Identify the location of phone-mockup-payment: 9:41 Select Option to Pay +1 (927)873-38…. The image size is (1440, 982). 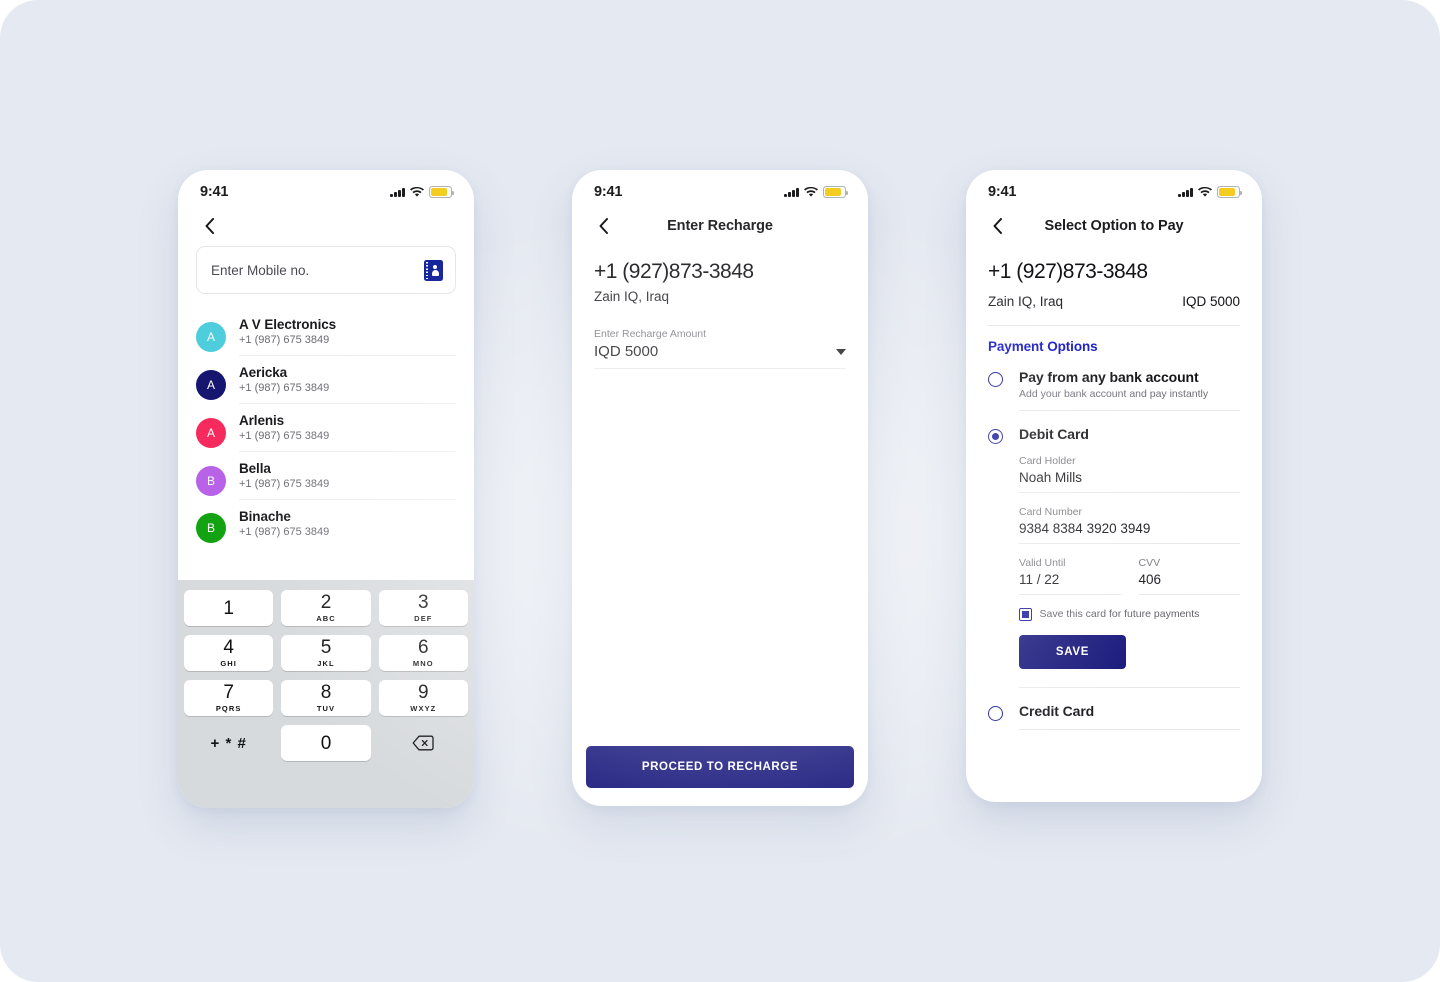
(1114, 486).